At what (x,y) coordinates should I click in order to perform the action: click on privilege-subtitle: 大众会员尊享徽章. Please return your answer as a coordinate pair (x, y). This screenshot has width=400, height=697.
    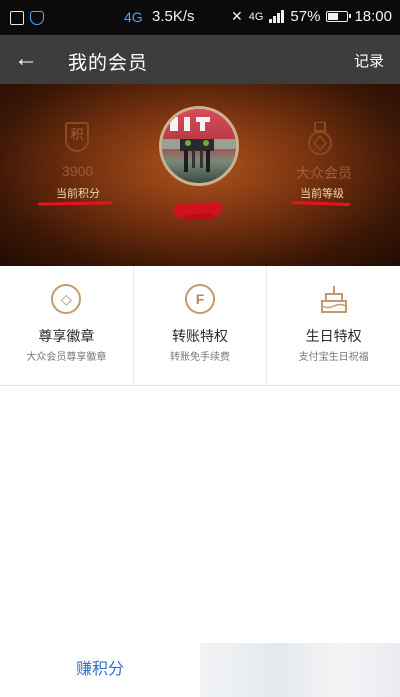
    Looking at the image, I should click on (66, 357).